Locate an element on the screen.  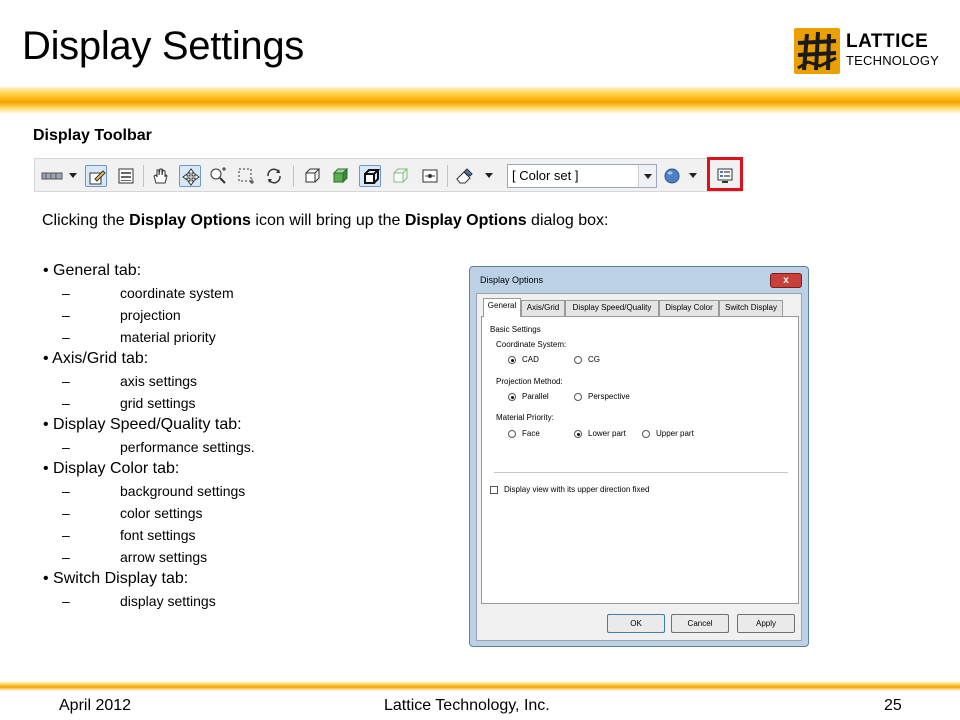
color-set-select: [ Color set ] is located at coordinates (582, 176).